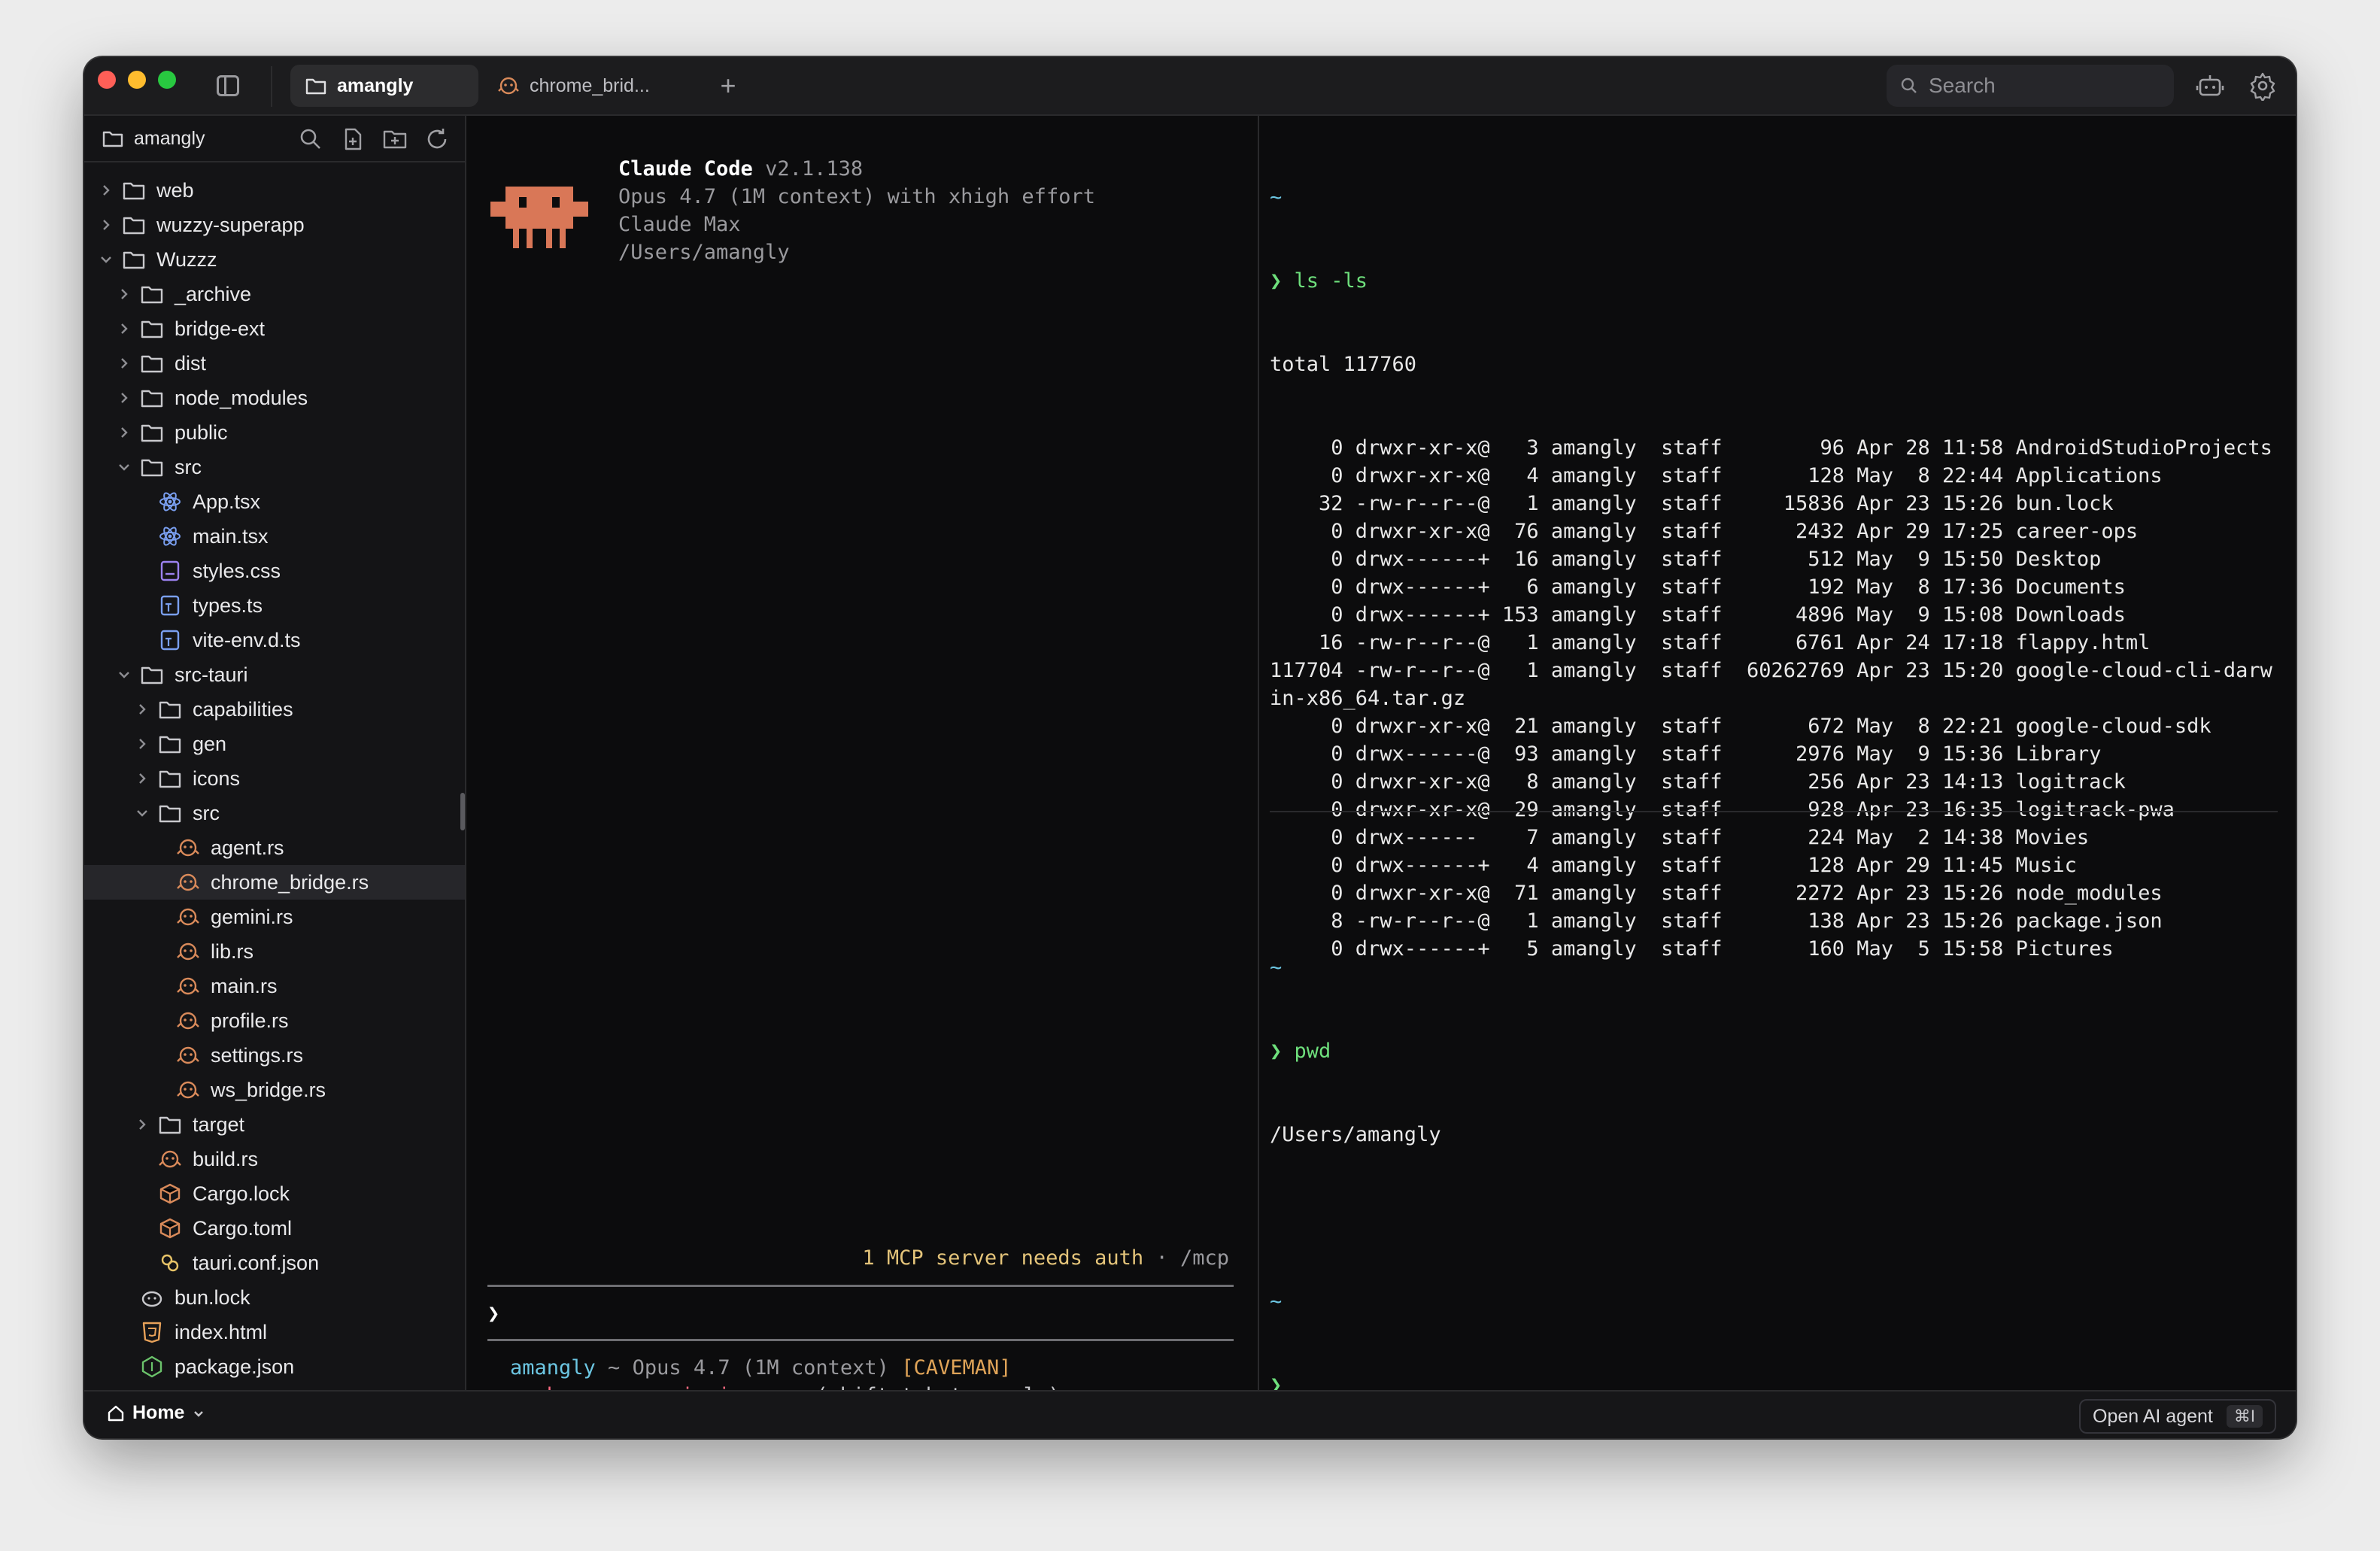 This screenshot has height=1551, width=2380. What do you see at coordinates (1774, 812) in the screenshot?
I see `command-separator` at bounding box center [1774, 812].